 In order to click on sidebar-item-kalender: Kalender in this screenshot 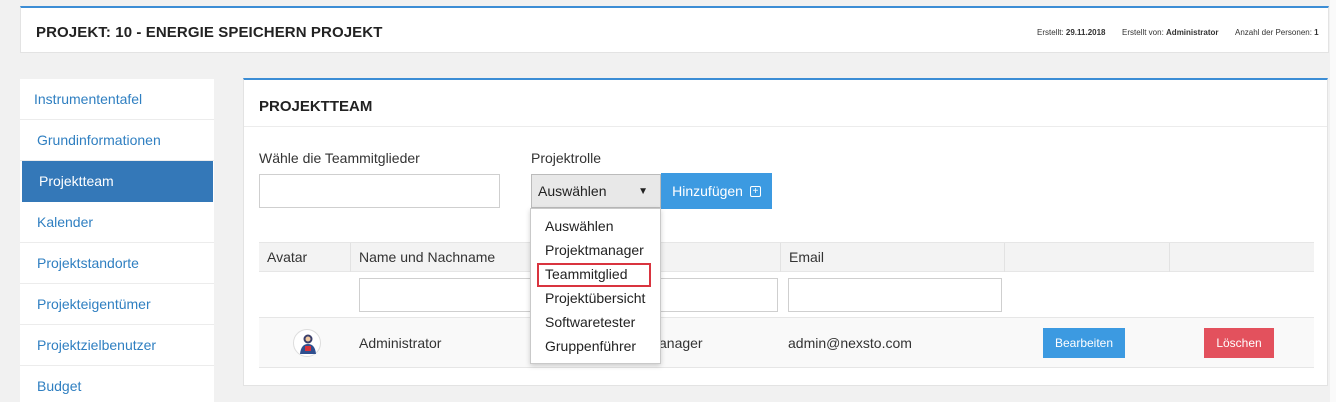, I will do `click(117, 222)`.